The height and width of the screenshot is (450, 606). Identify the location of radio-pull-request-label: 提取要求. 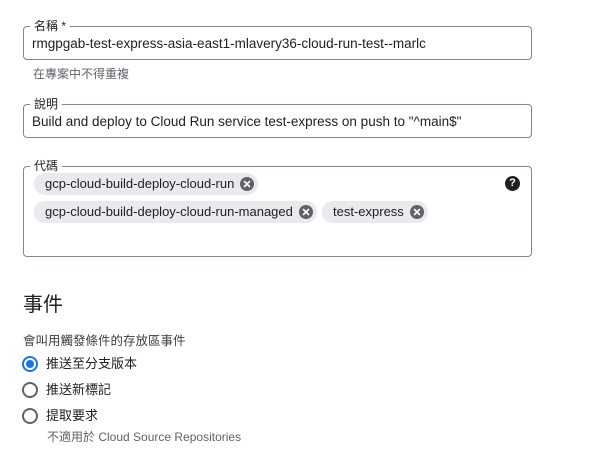
(72, 415).